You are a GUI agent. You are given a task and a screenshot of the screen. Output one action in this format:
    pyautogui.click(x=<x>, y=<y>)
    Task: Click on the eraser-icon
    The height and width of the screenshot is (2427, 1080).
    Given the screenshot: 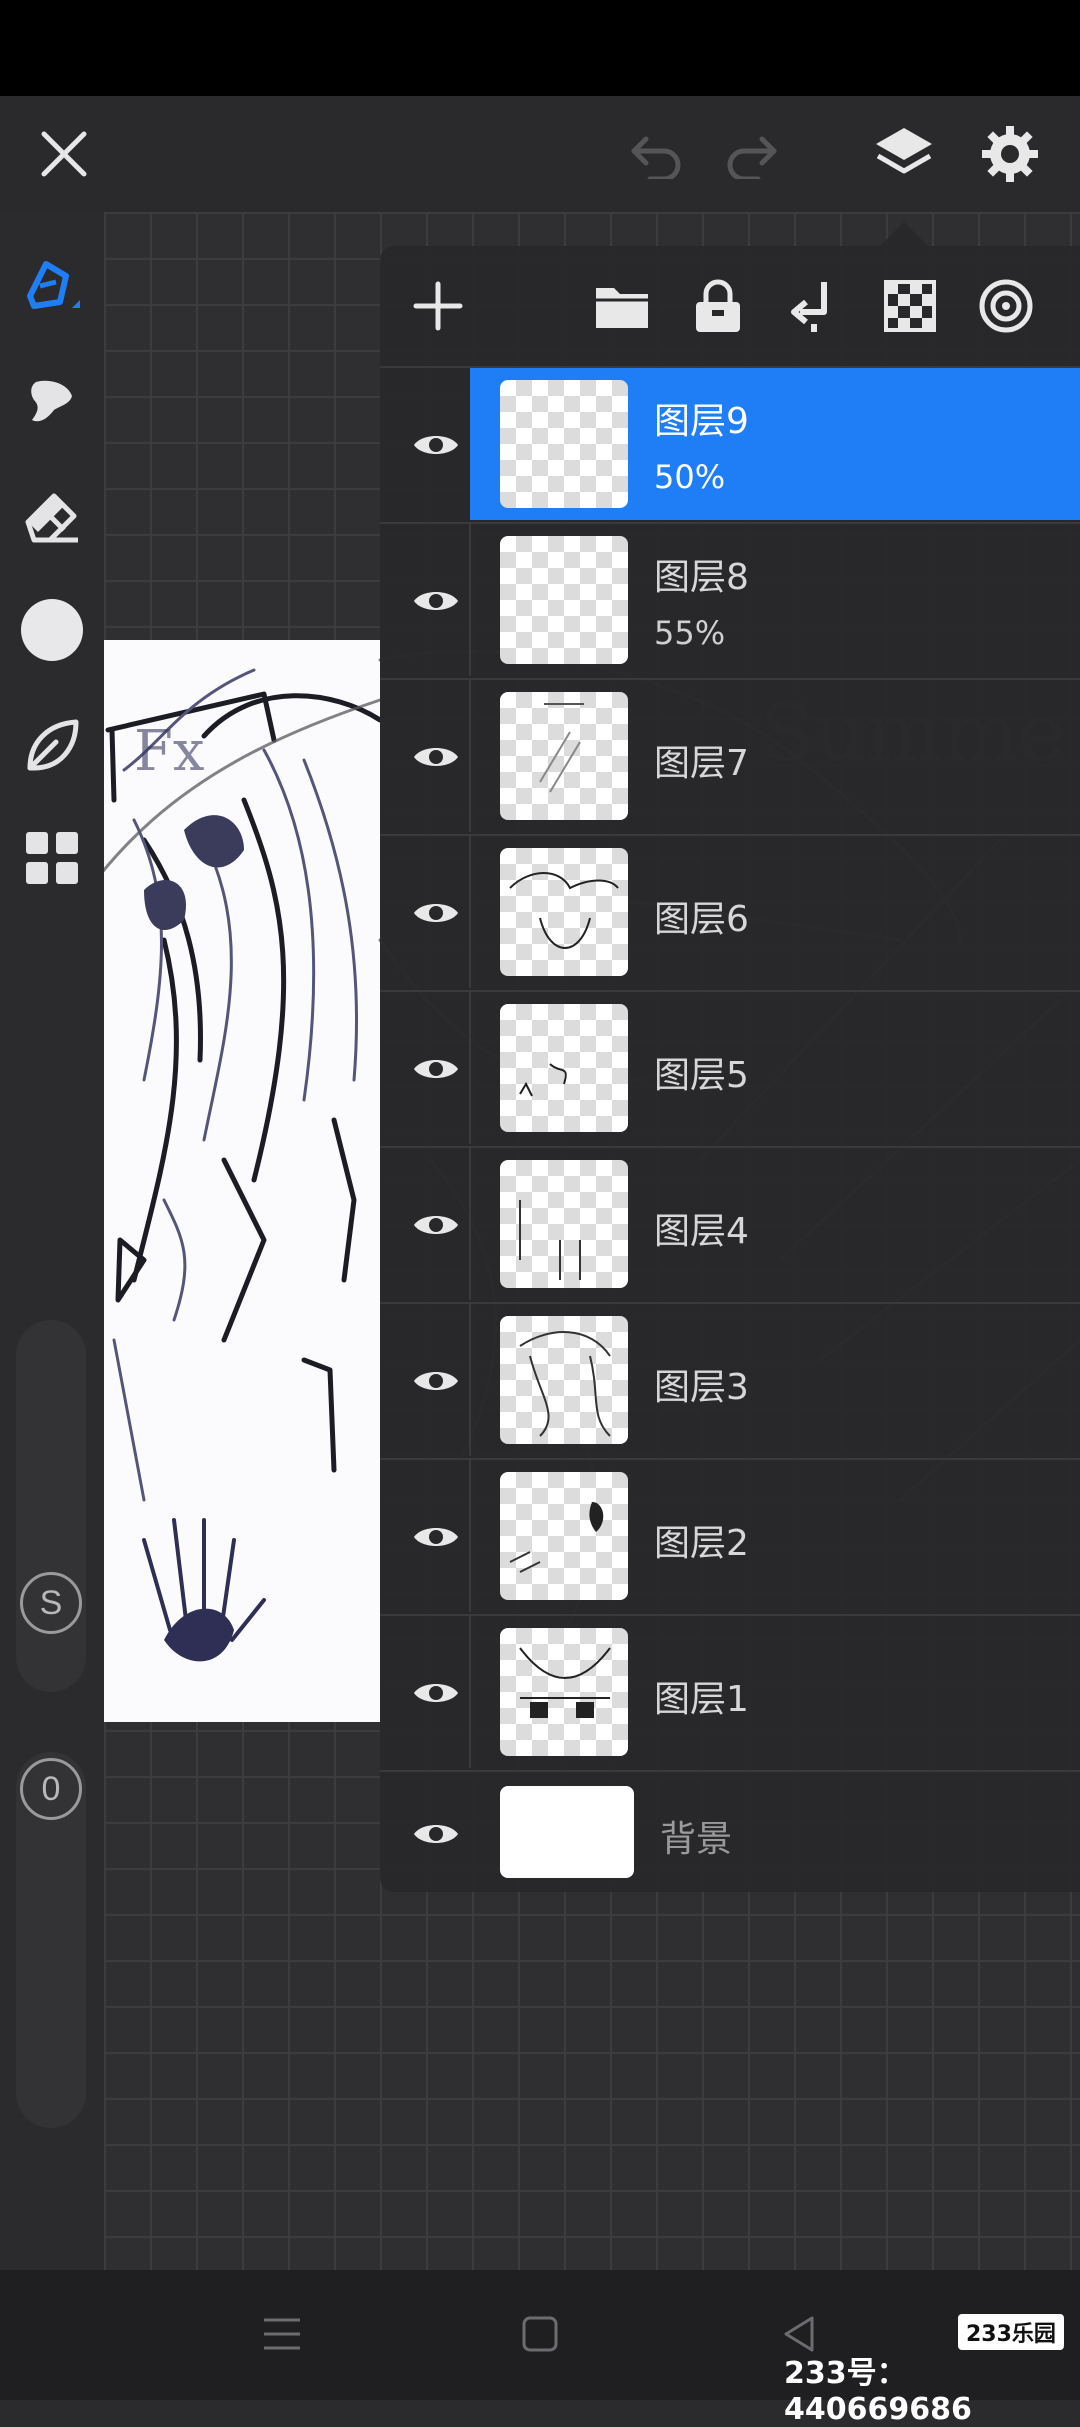 What is the action you would take?
    pyautogui.click(x=52, y=516)
    